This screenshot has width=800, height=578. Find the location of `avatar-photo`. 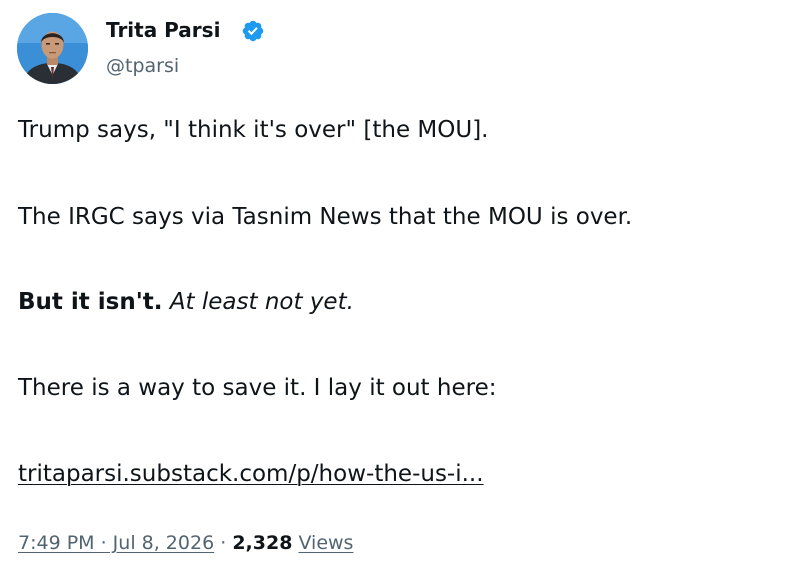

avatar-photo is located at coordinates (52, 48).